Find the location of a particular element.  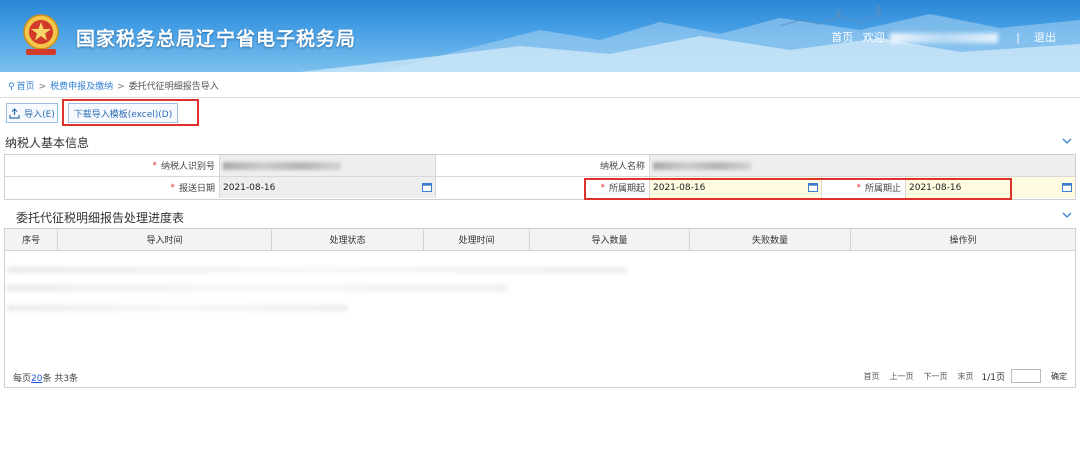

location-pin-icon: ⚲ is located at coordinates (11, 87).